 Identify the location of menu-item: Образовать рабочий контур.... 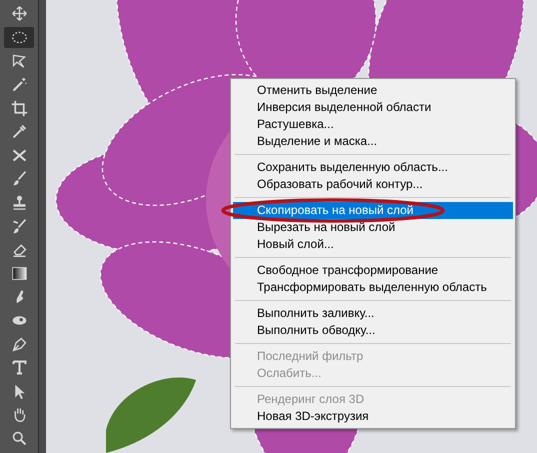
(373, 184).